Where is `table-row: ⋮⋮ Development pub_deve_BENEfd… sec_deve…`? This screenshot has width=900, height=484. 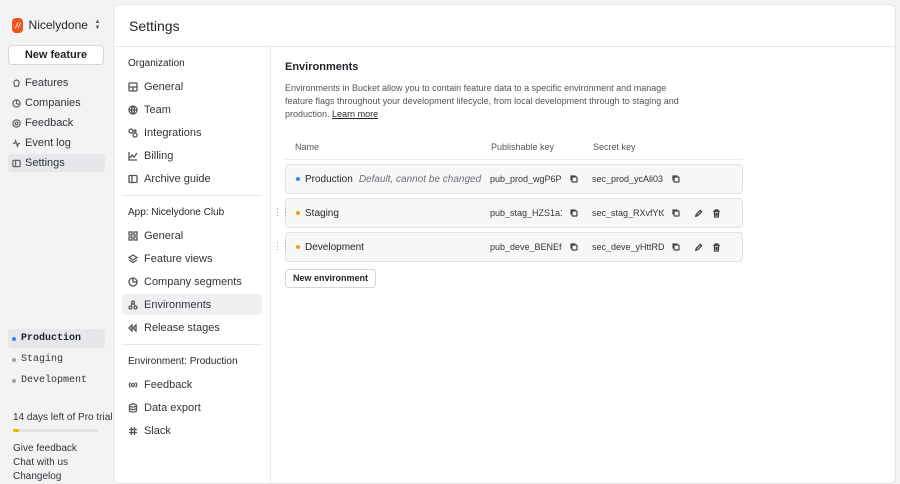 table-row: ⋮⋮ Development pub_deve_BENEfd… sec_deve… is located at coordinates (508, 247).